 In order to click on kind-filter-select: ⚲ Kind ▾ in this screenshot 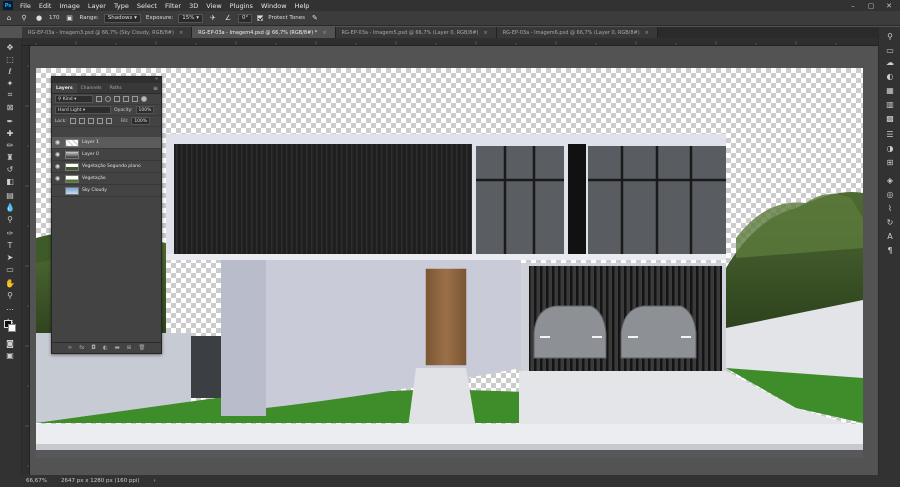, I will do `click(74, 99)`.